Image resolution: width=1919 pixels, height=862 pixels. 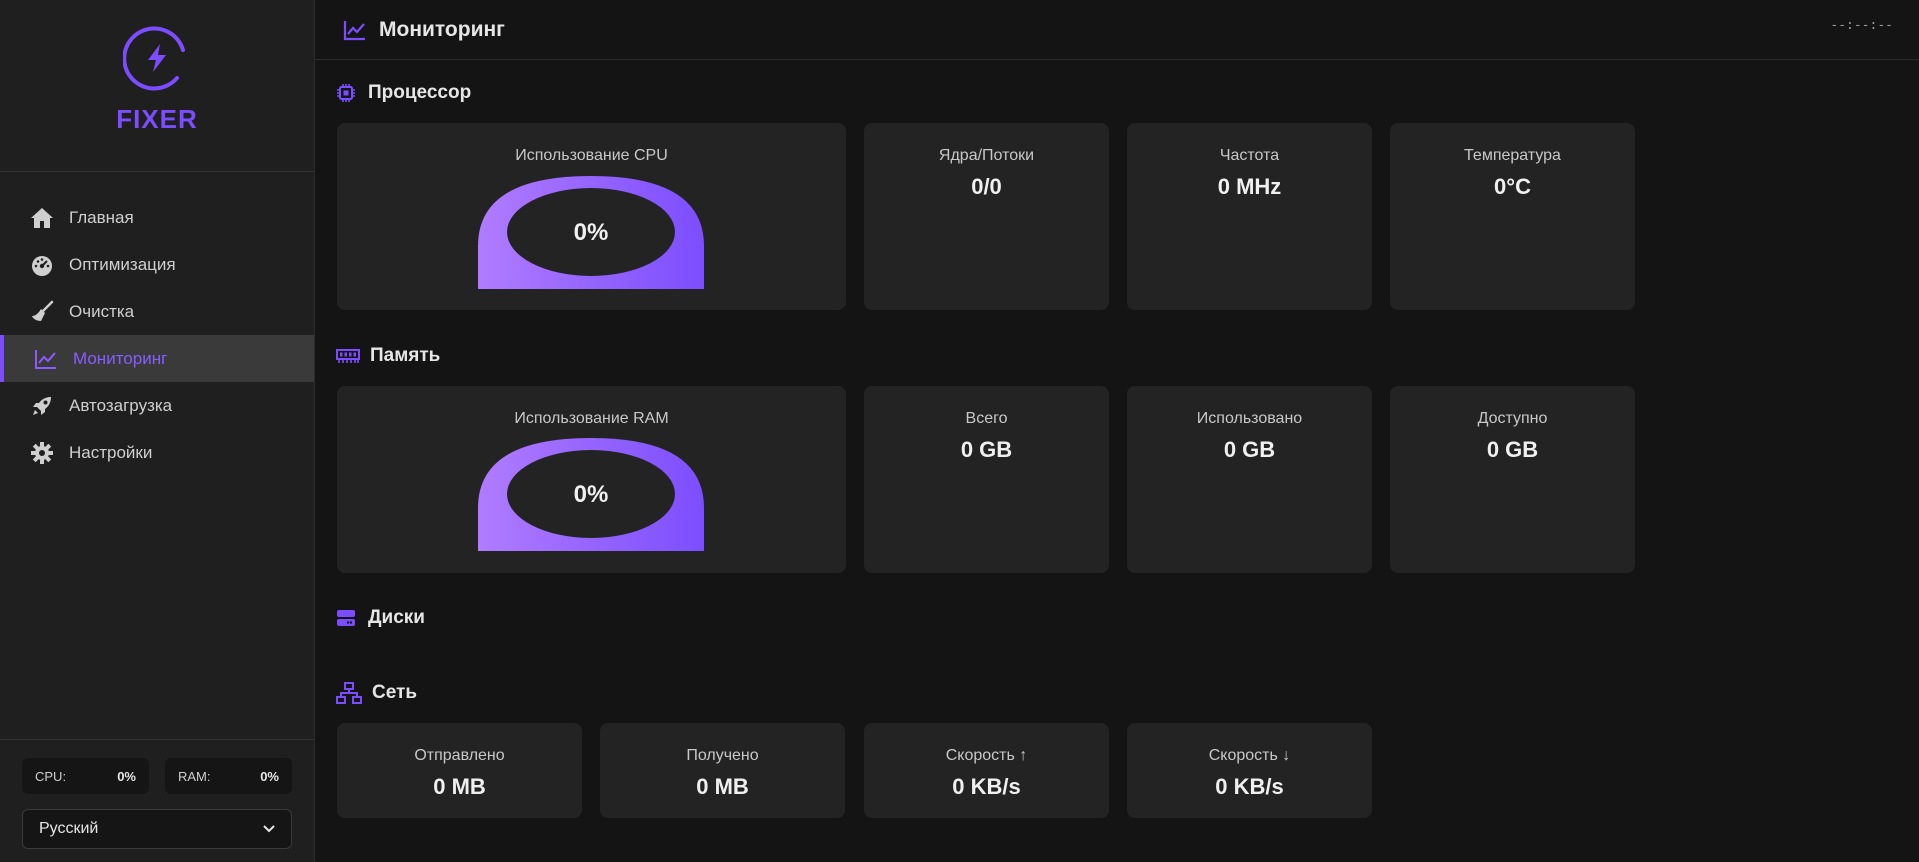 I want to click on home-icon, so click(x=42, y=218).